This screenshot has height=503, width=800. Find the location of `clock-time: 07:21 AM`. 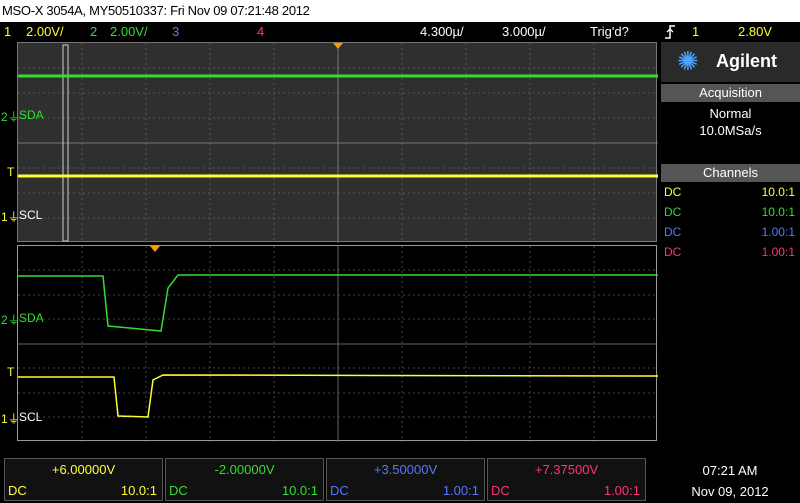

clock-time: 07:21 AM is located at coordinates (730, 470).